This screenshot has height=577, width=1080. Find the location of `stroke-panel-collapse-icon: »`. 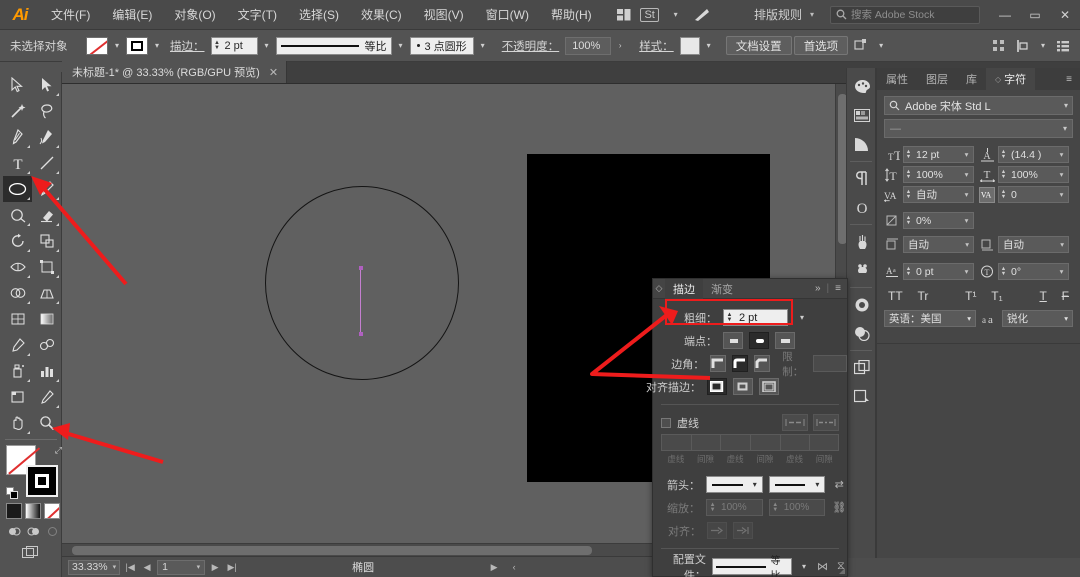

stroke-panel-collapse-icon: » is located at coordinates (818, 288).